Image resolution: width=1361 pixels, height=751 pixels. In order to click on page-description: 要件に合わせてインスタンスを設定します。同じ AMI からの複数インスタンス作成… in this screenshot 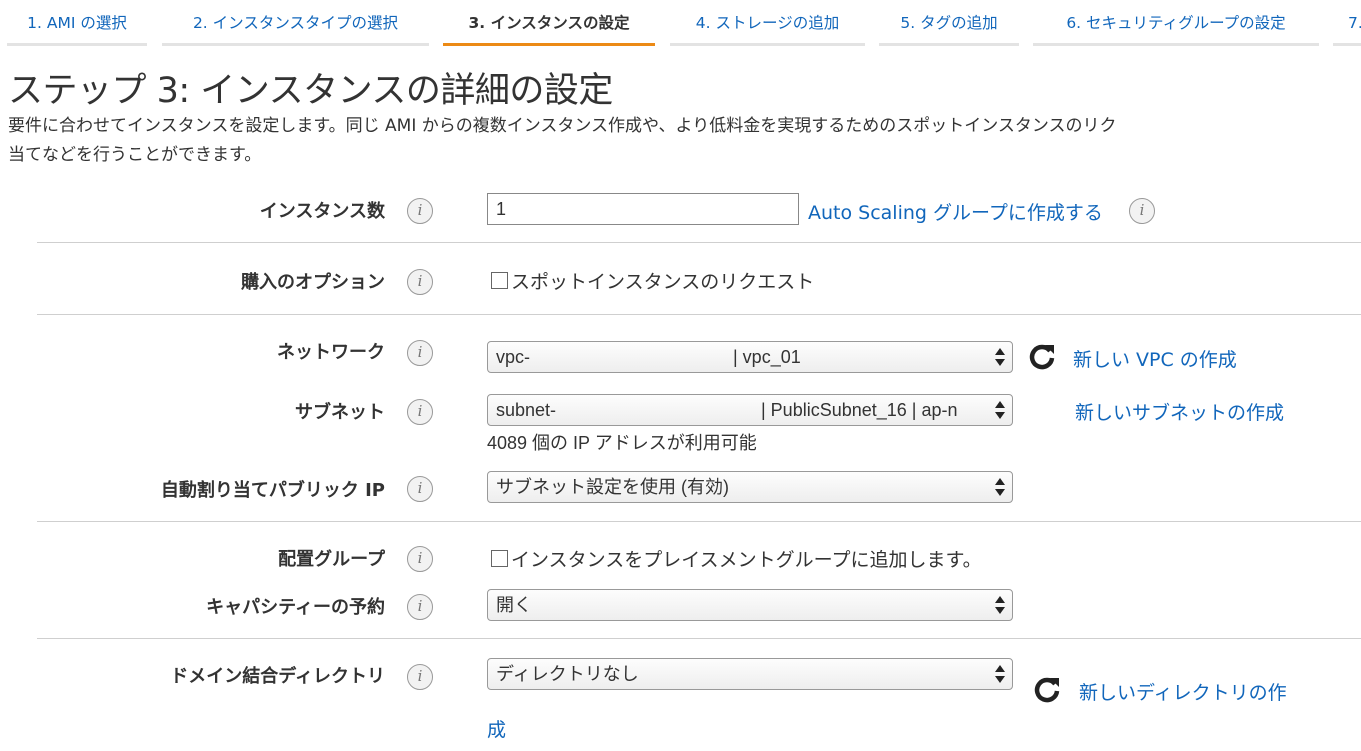, I will do `click(684, 141)`.